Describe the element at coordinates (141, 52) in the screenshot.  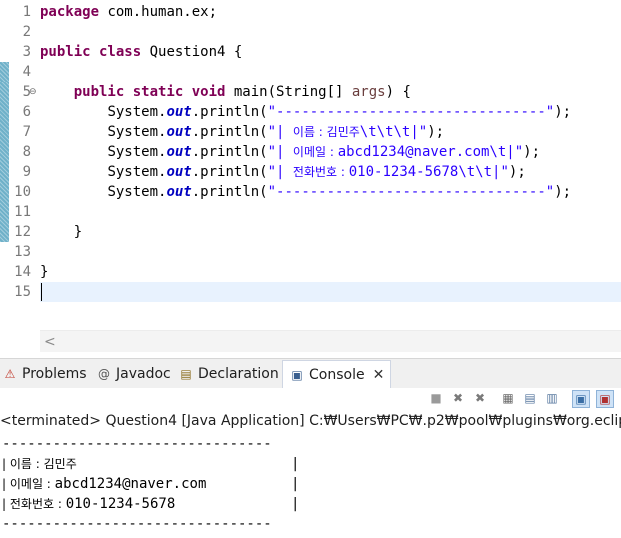
I see `code-line-3: public class Question4 {` at that location.